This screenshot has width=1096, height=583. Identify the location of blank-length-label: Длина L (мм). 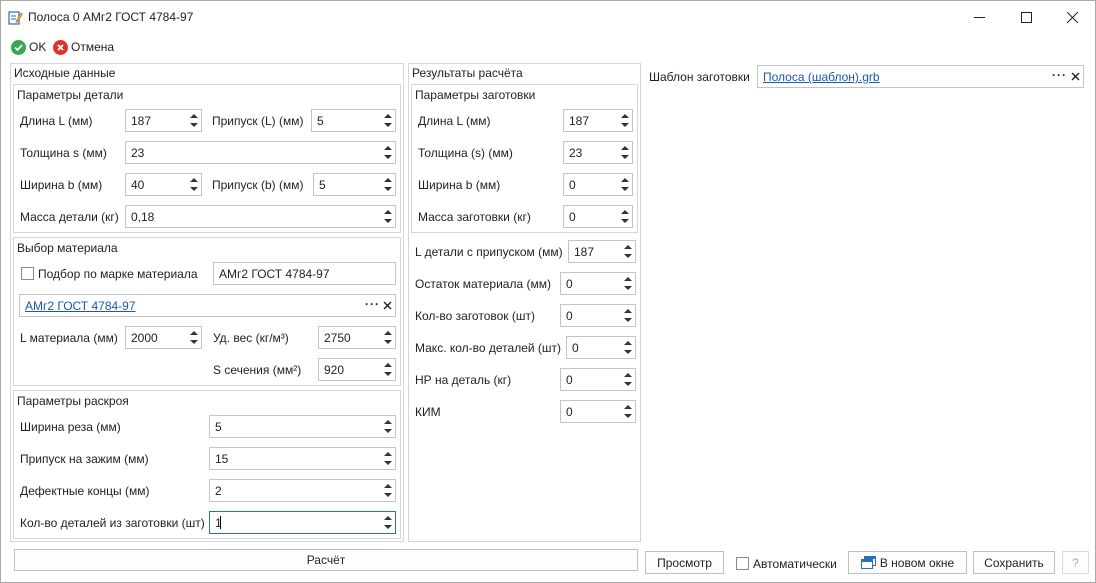
(454, 121).